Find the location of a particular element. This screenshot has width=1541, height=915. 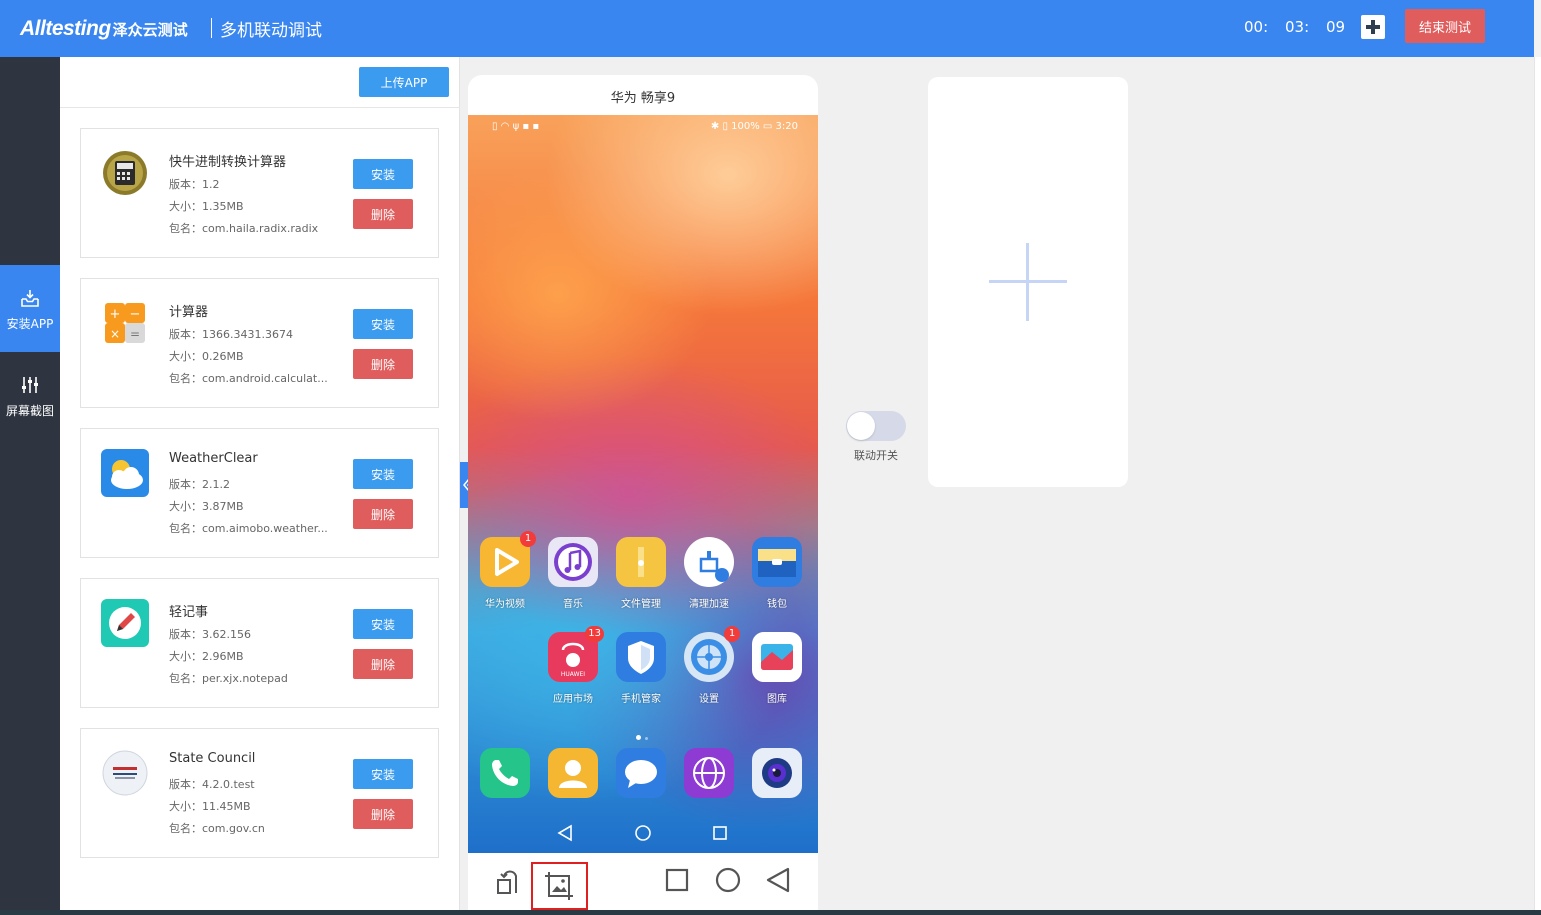

radix-calculator-icon is located at coordinates (125, 173).